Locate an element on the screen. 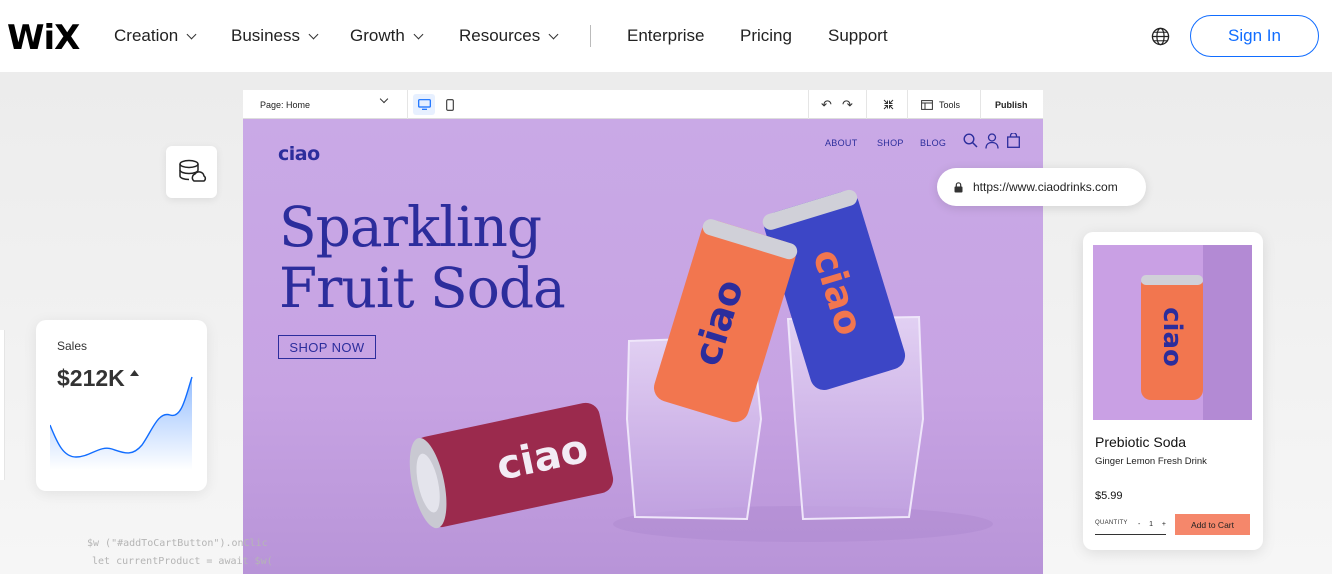  tools-button: Tools is located at coordinates (940, 104).